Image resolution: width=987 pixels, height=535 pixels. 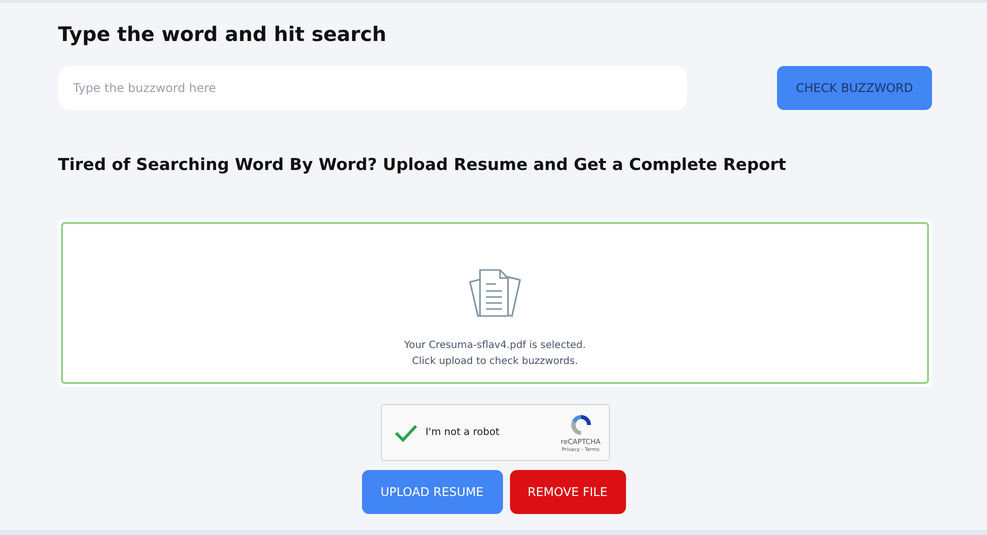 What do you see at coordinates (372, 88) in the screenshot?
I see `buzzword-input-field: Type the buzzword here` at bounding box center [372, 88].